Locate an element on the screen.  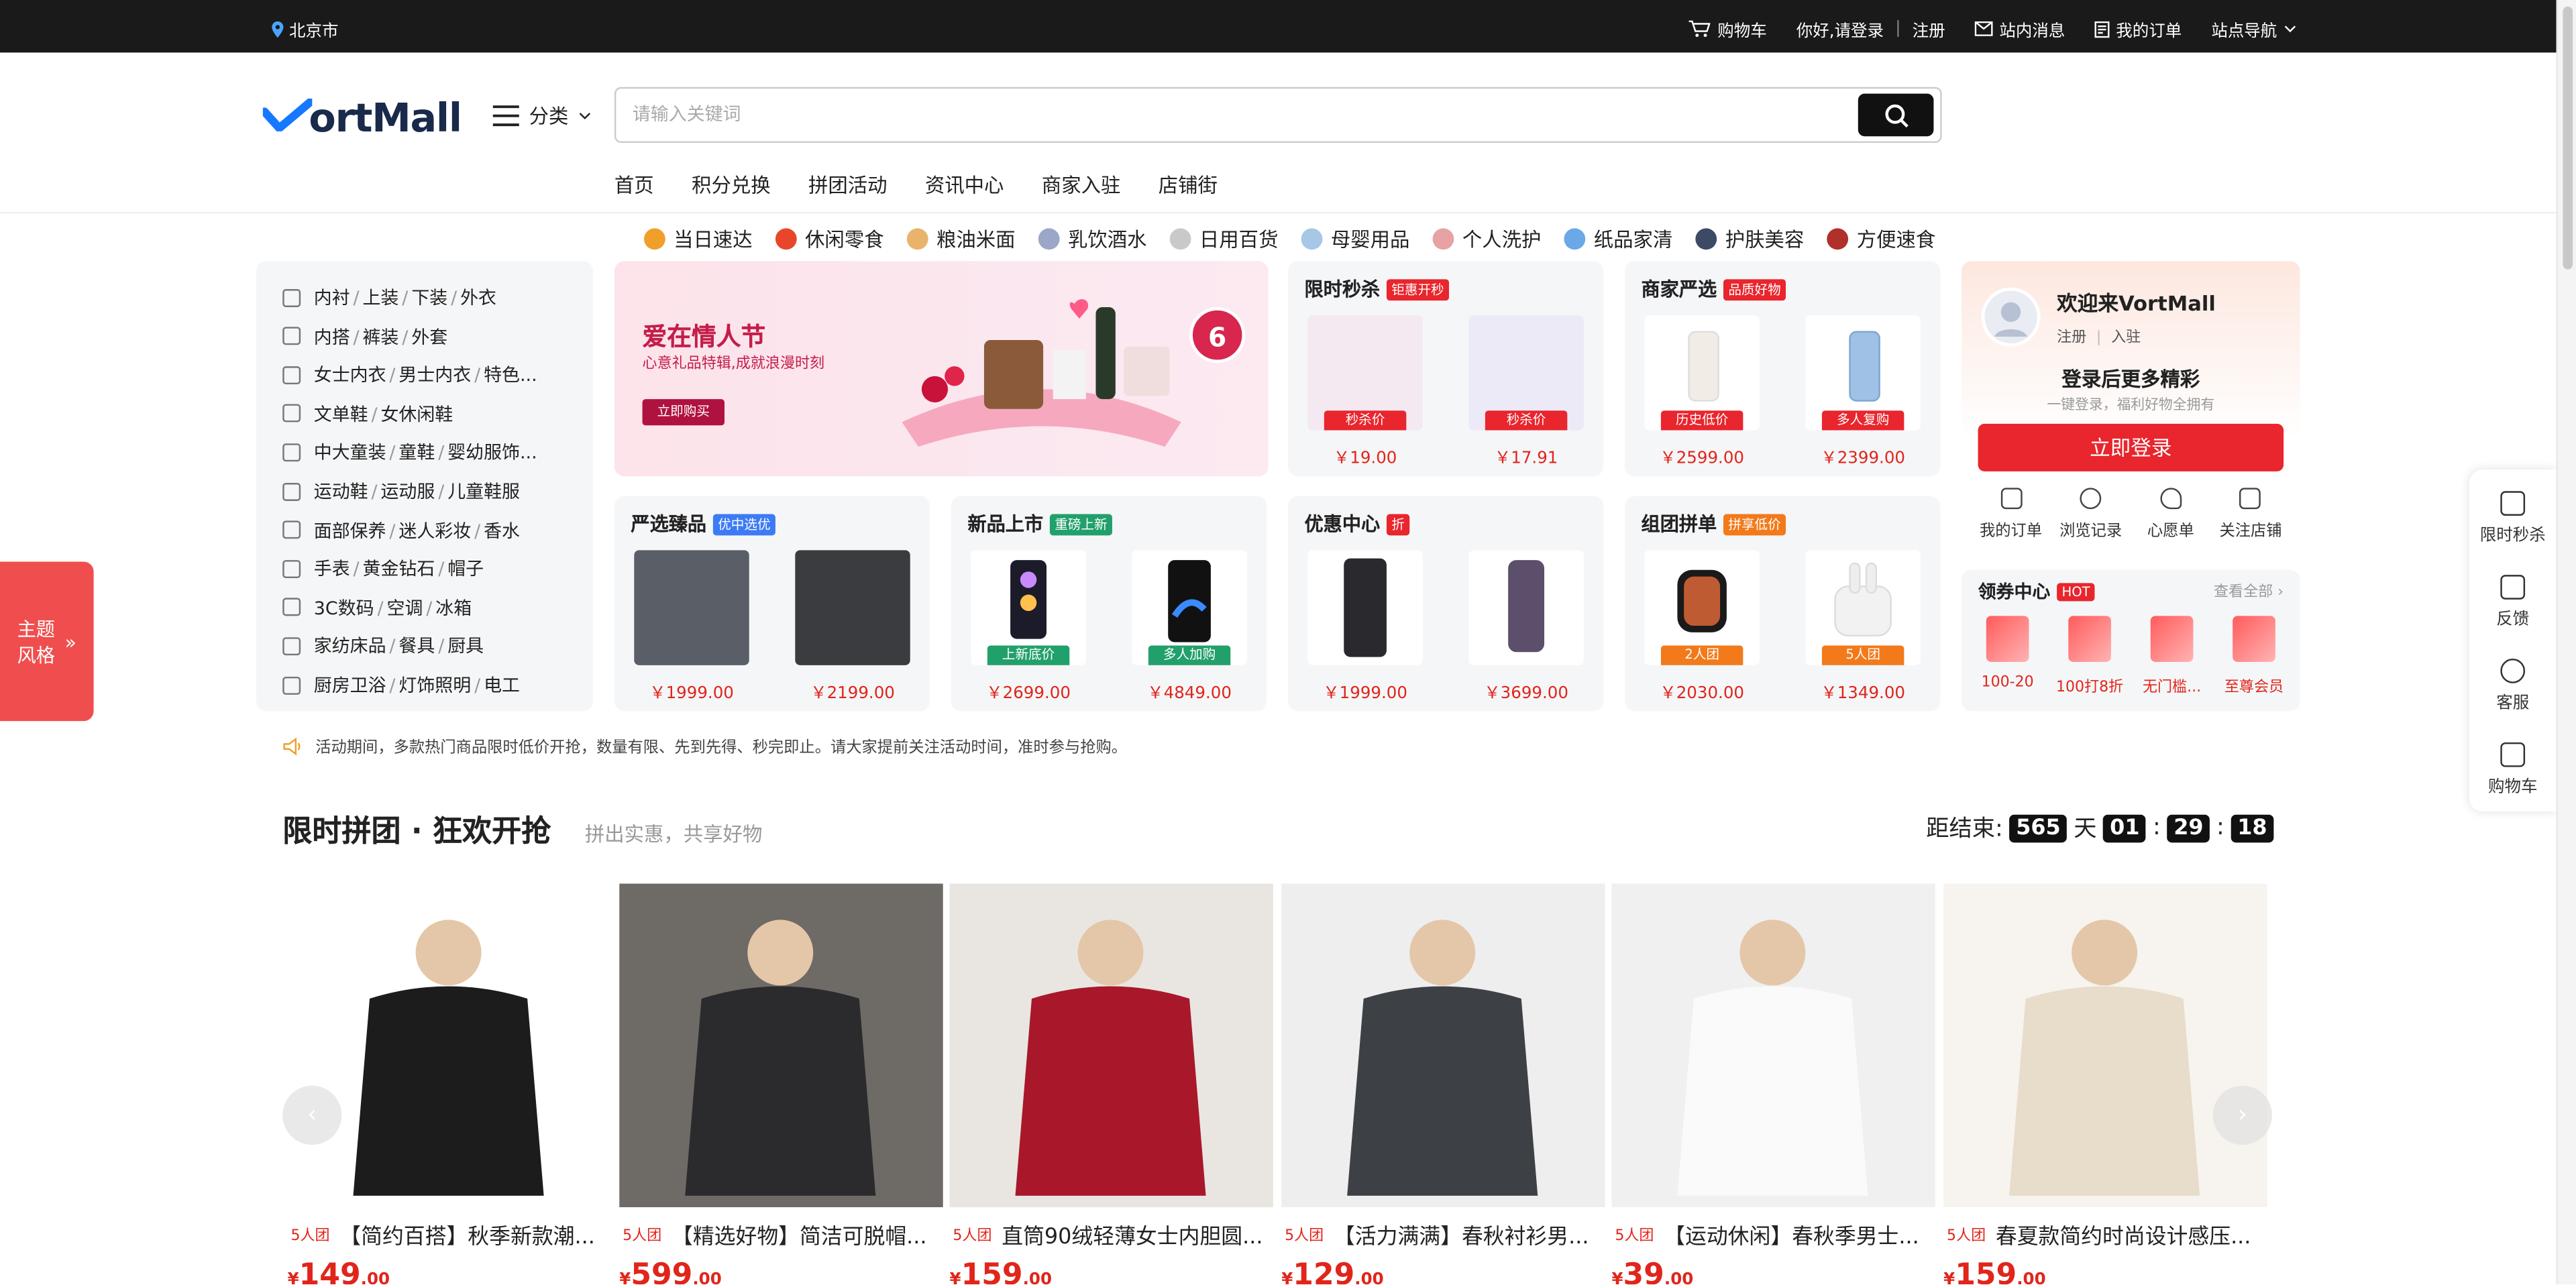
category-link: 灯饰照明 is located at coordinates (434, 686).